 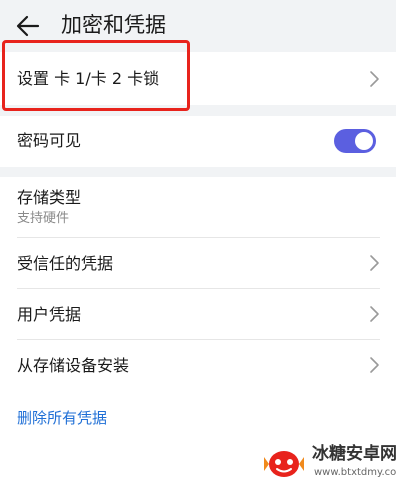 What do you see at coordinates (284, 464) in the screenshot?
I see `candy-logo-icon` at bounding box center [284, 464].